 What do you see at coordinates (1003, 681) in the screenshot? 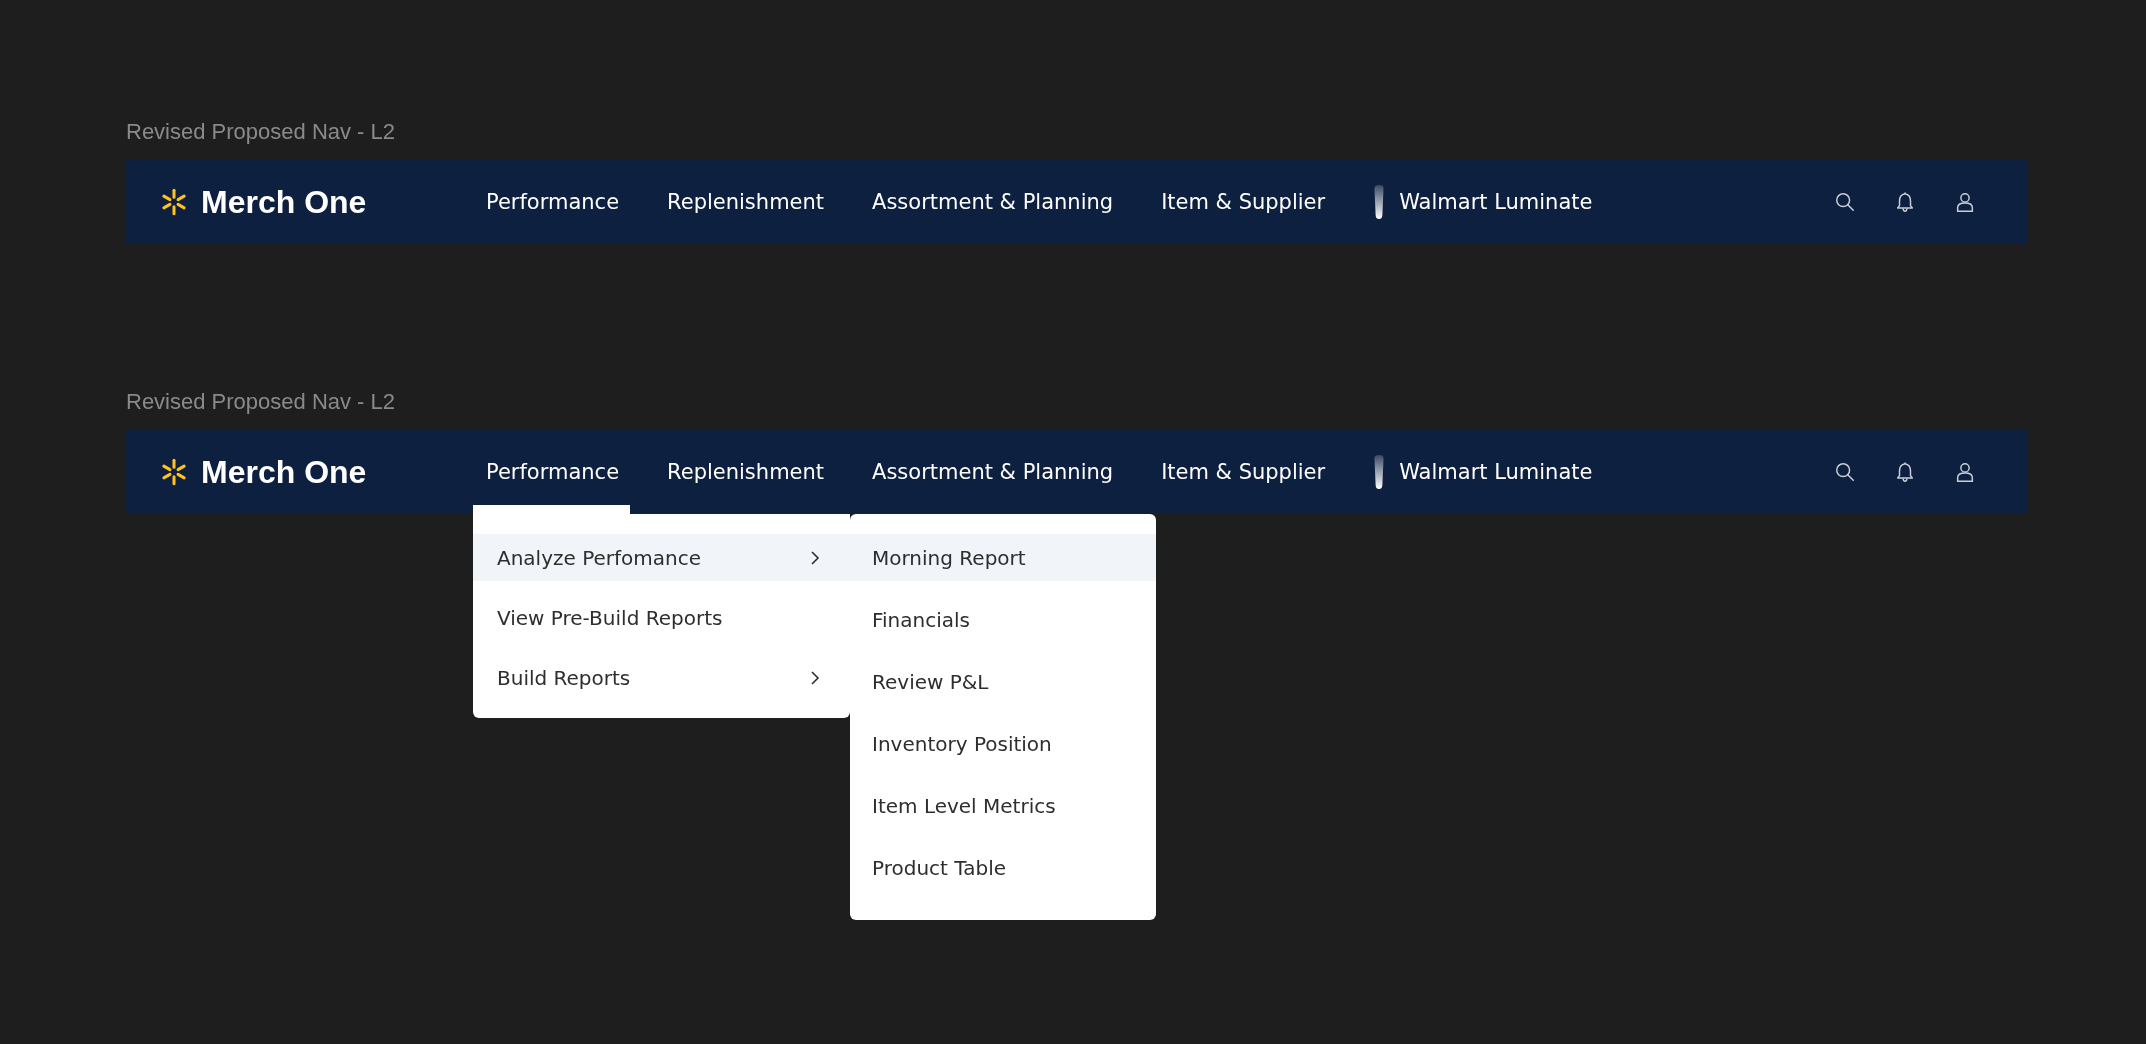
I see `menu-item: Review P&L` at bounding box center [1003, 681].